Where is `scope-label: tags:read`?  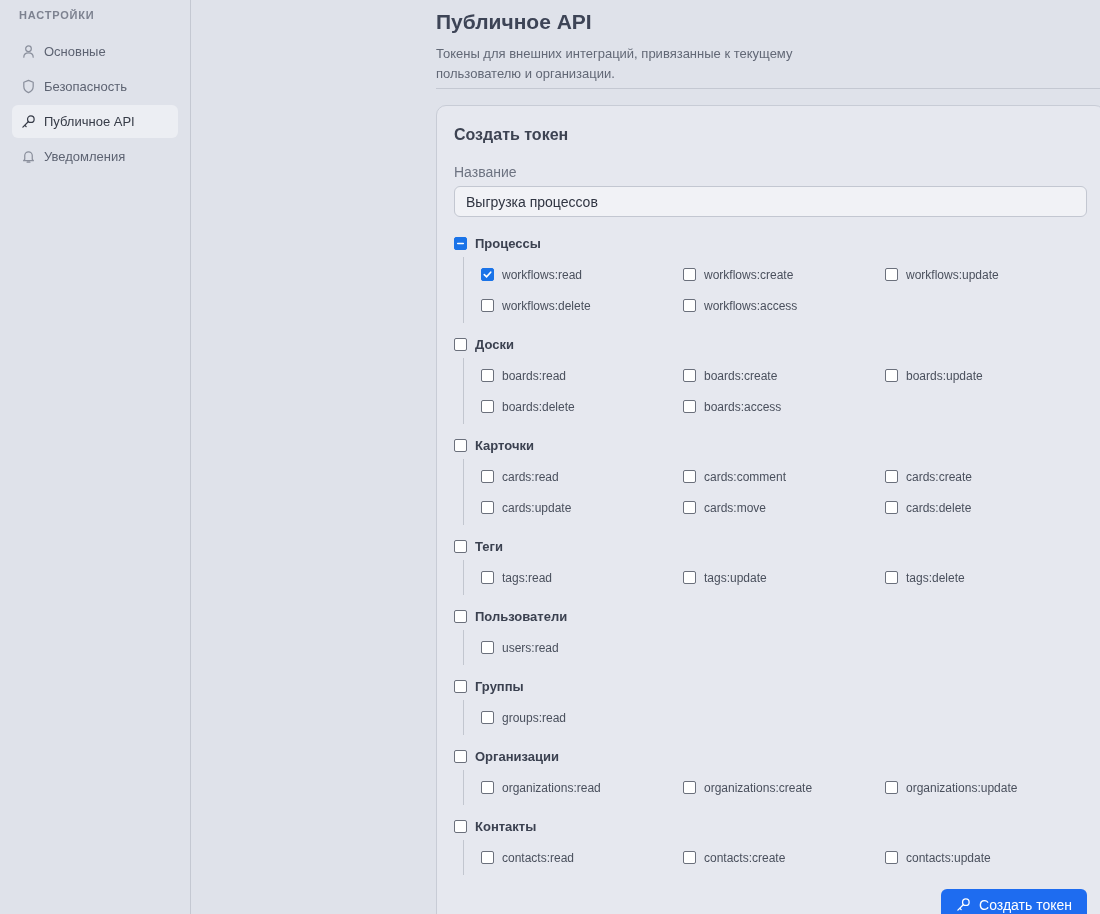
scope-label: tags:read is located at coordinates (527, 577).